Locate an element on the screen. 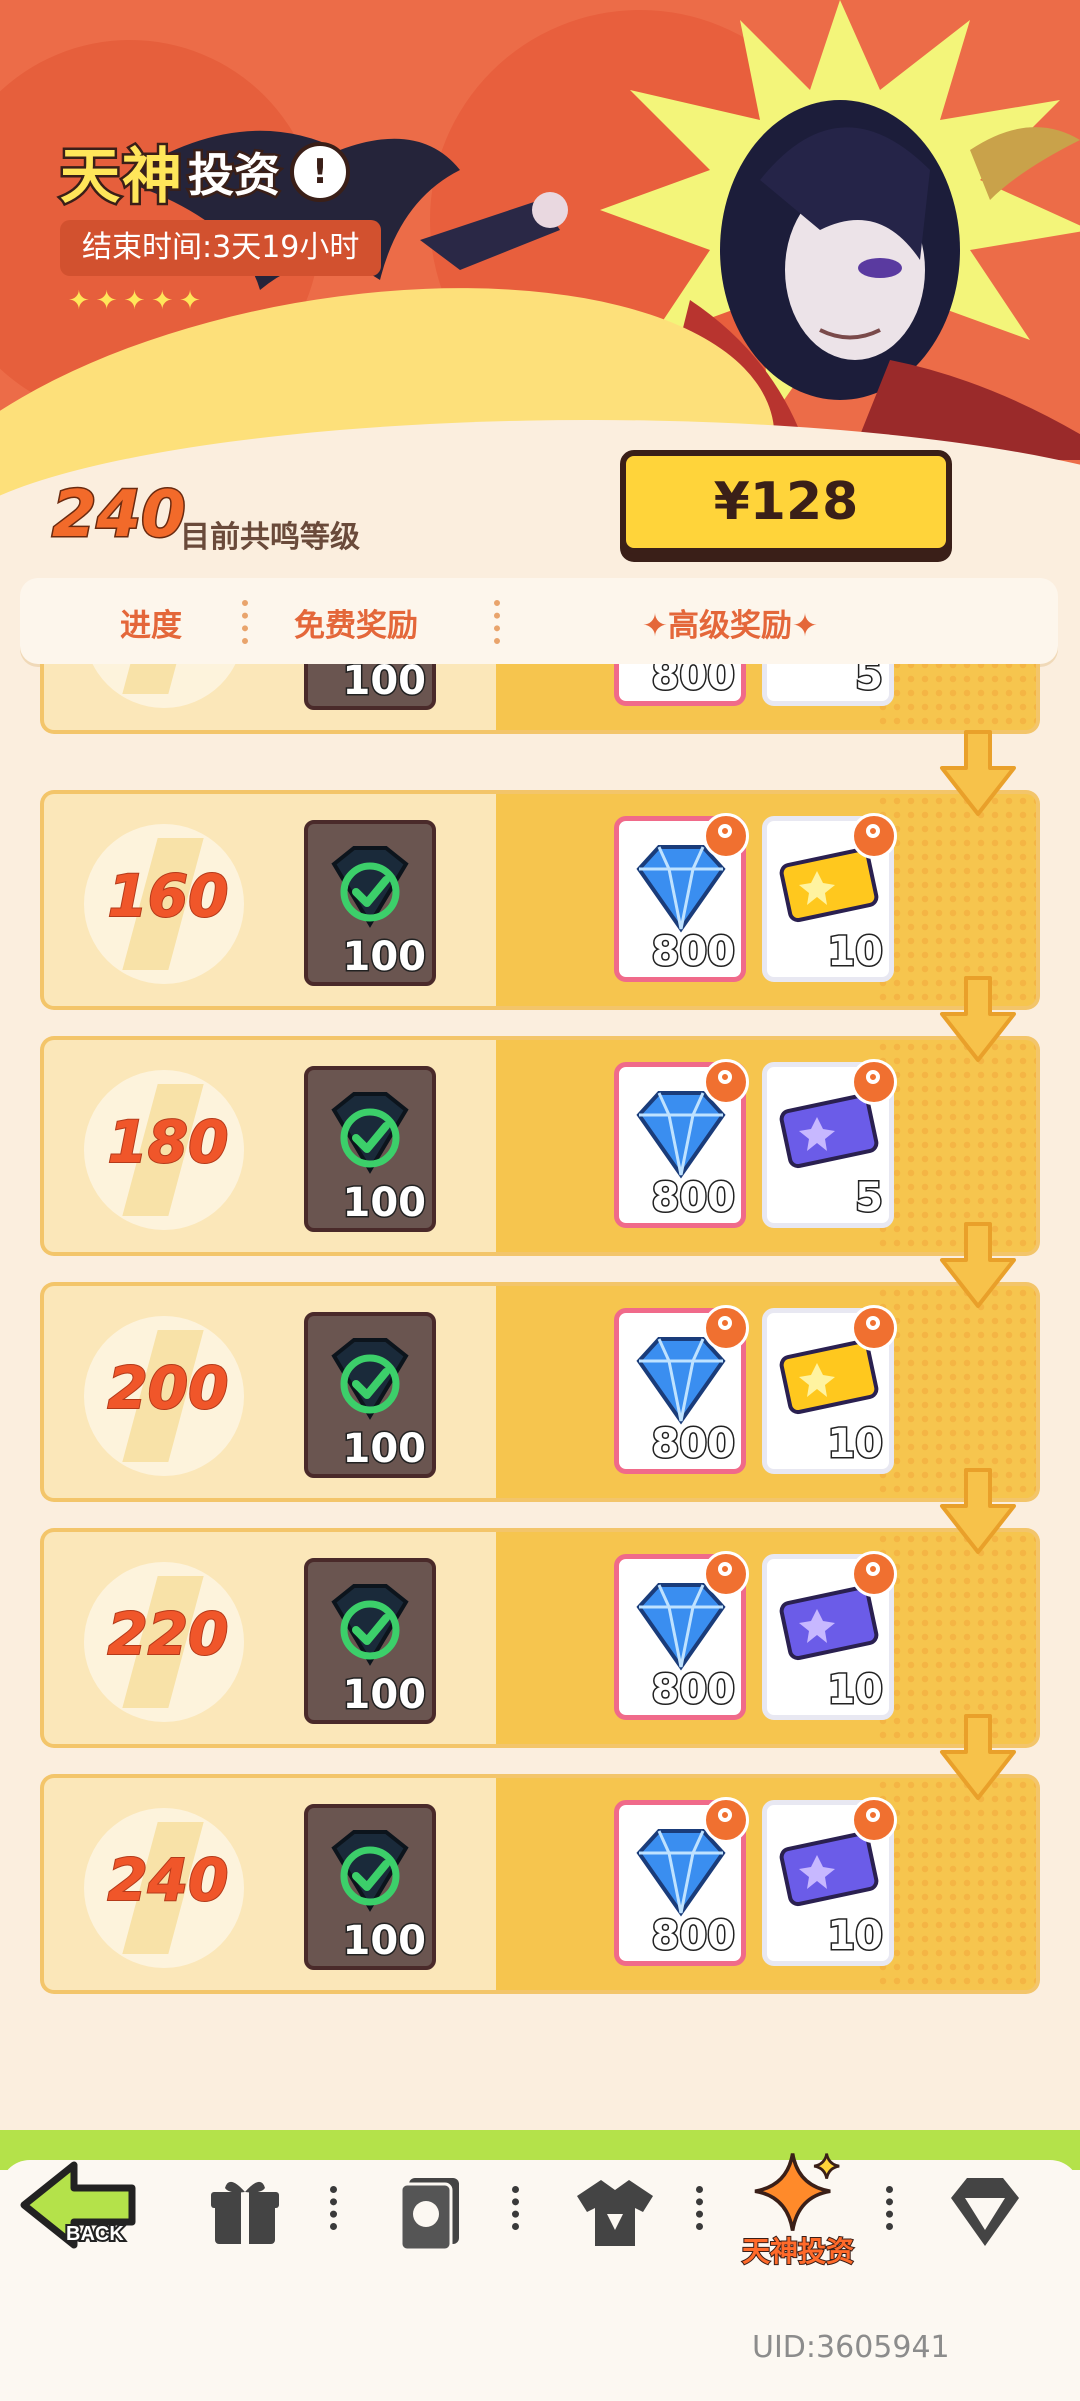 The width and height of the screenshot is (1080, 2401). reward-row-free-area: 220 100 is located at coordinates (275, 1638).